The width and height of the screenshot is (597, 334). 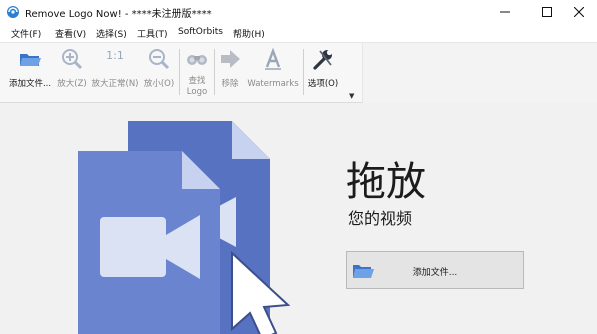 I want to click on wrench-icon, so click(x=323, y=59).